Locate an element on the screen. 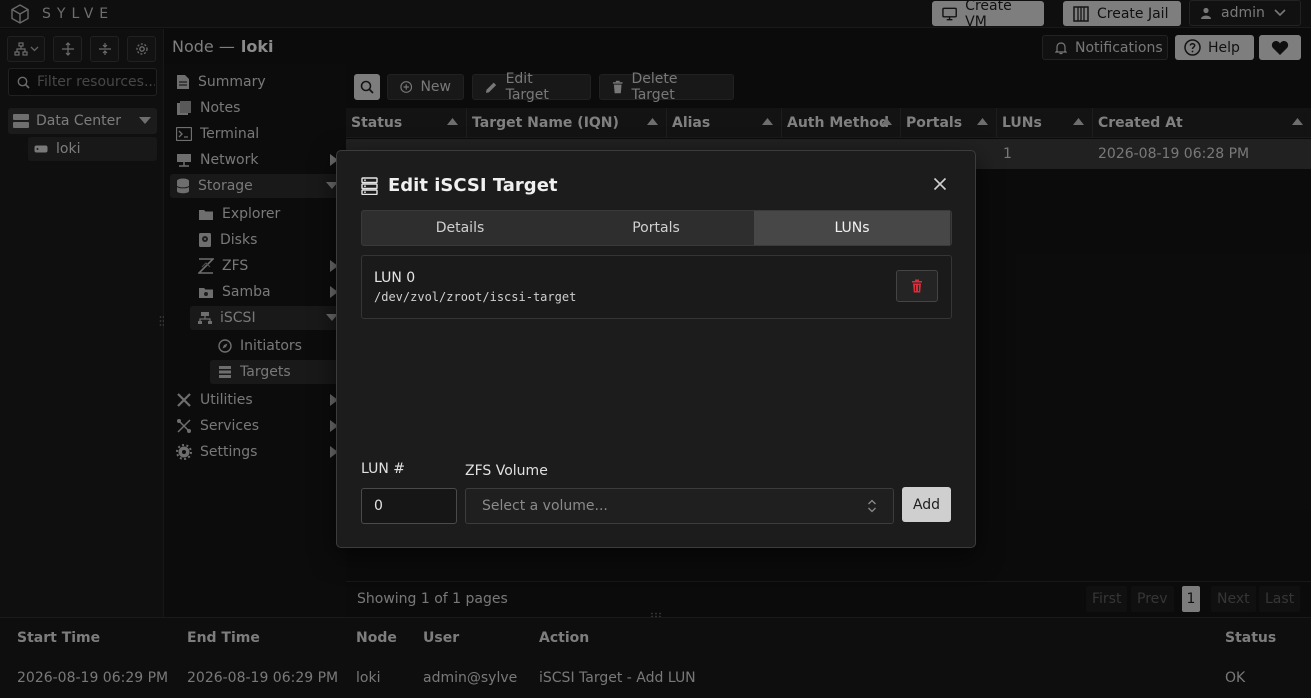 Image resolution: width=1311 pixels, height=698 pixels. tab-luns-label: LUNs is located at coordinates (852, 228).